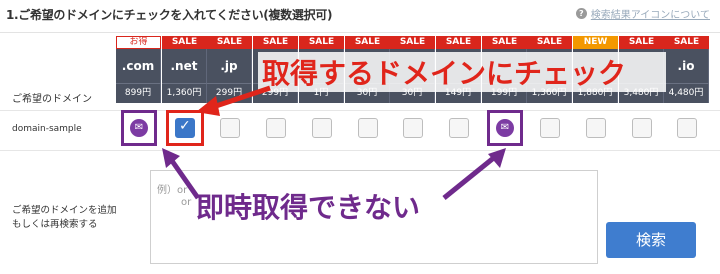  I want to click on annotation-red-arrow, so click(233, 100).